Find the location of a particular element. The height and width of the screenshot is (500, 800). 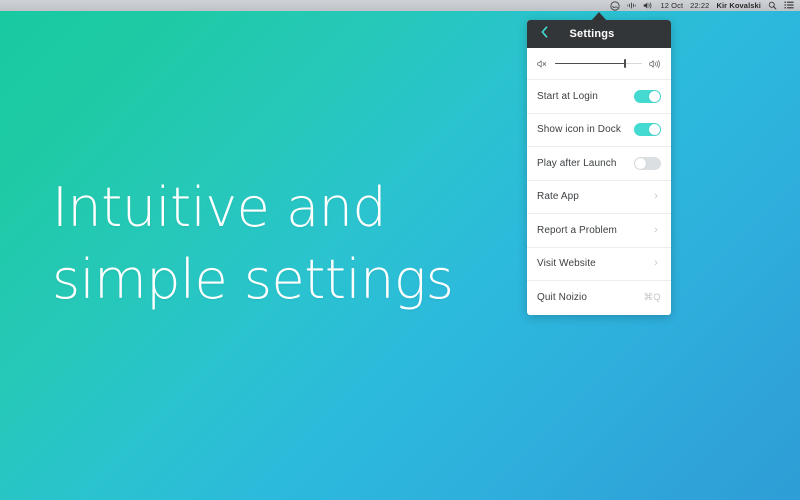

show-icon-in-dock-toggle is located at coordinates (647, 130).